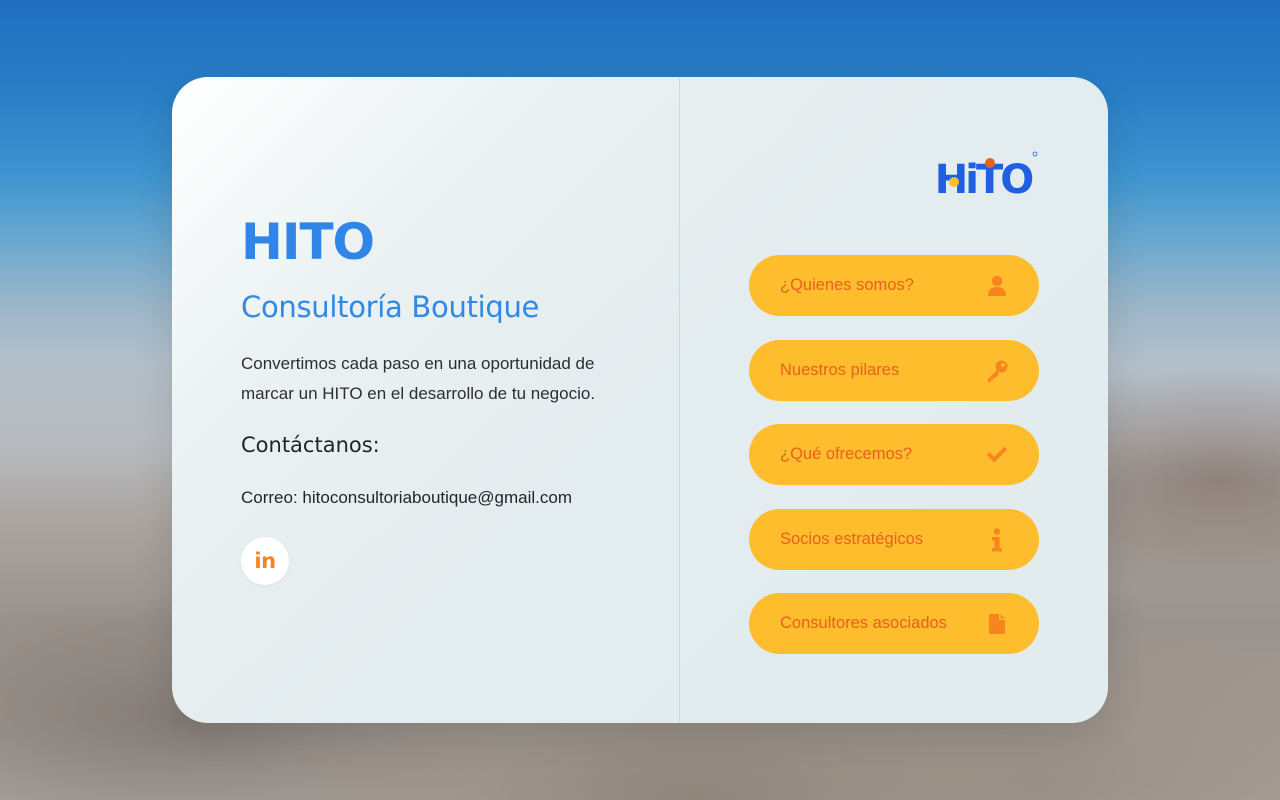 The height and width of the screenshot is (800, 1280). I want to click on menu-item-nuestros-pilares: Nuestros pilares, so click(894, 370).